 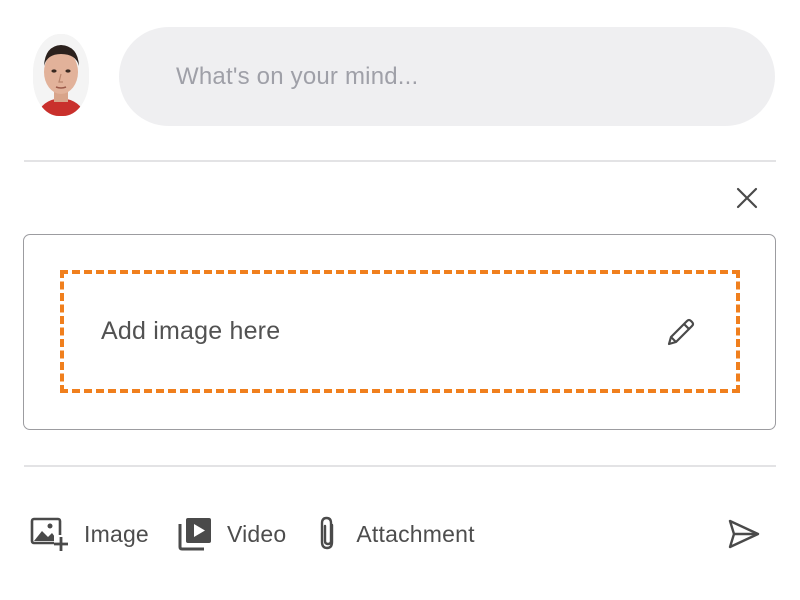 I want to click on send-button, so click(x=744, y=534).